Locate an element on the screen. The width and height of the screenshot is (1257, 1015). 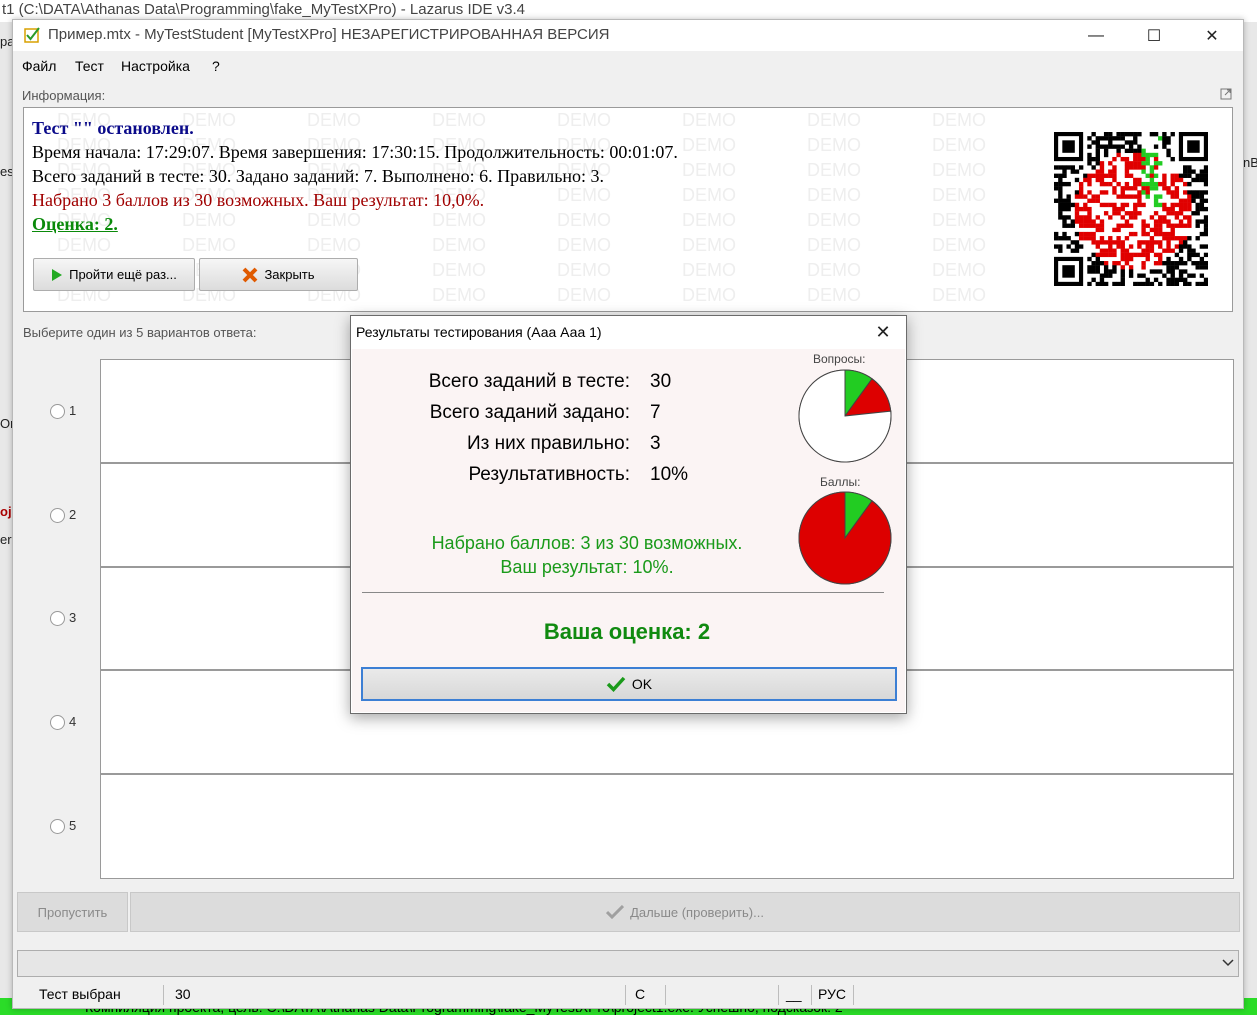
close-test-button-label: Закрыть is located at coordinates (289, 274).